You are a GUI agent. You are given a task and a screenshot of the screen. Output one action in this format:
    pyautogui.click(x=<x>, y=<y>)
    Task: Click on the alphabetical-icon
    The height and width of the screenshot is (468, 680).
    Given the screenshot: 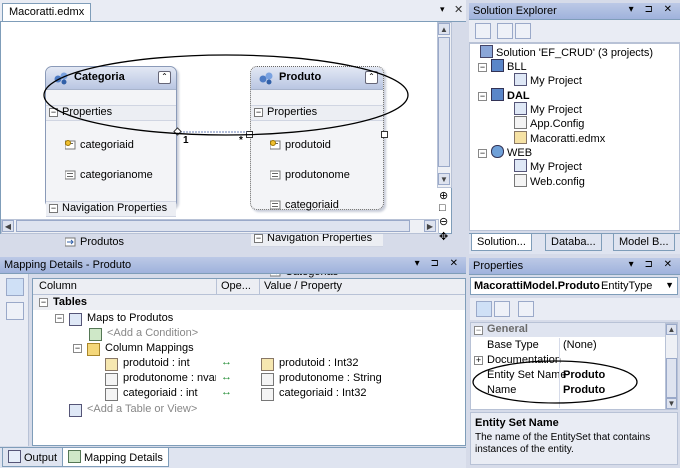 What is the action you would take?
    pyautogui.click(x=502, y=309)
    